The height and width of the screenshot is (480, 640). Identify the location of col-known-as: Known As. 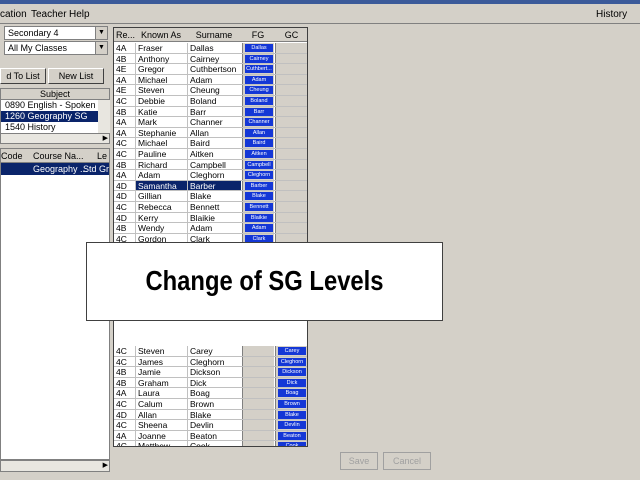
(161, 35).